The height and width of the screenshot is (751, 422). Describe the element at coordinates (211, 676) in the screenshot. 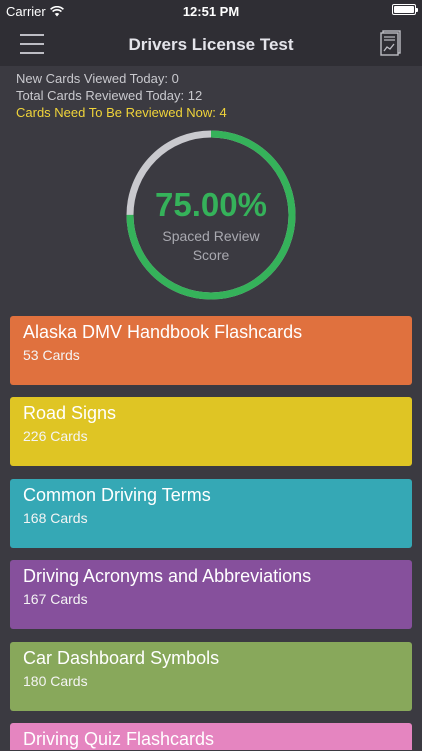

I see `deck-car-dashboard-symbols: Car Dashboard Symbols 180 Cards` at that location.